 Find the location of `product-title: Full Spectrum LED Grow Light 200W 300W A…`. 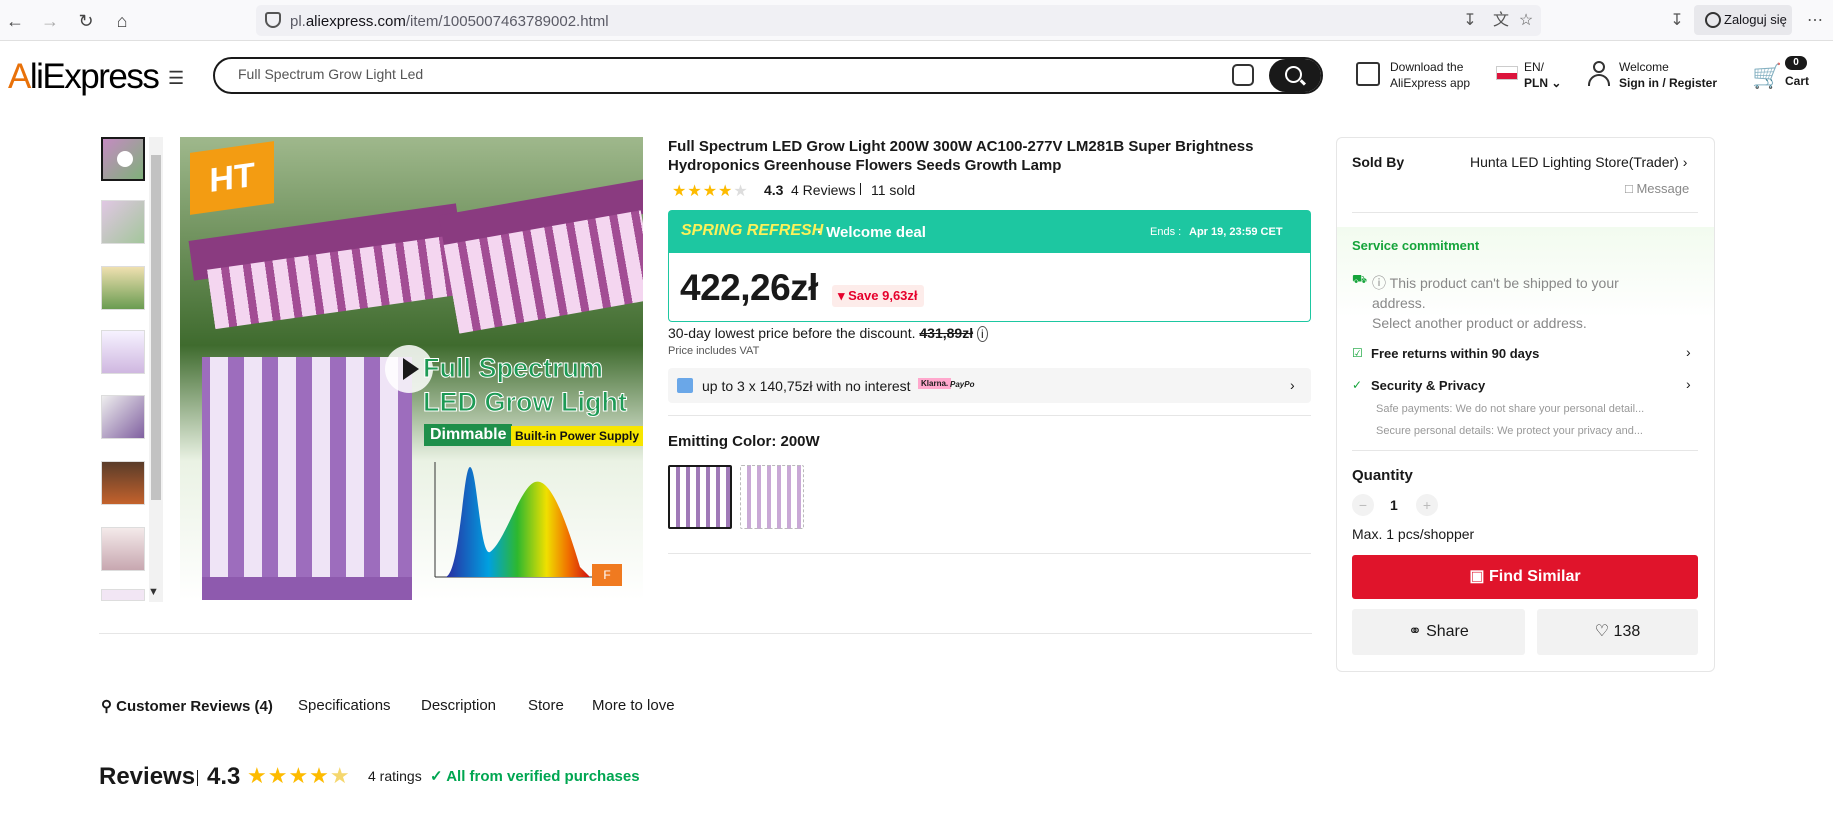

product-title: Full Spectrum LED Grow Light 200W 300W A… is located at coordinates (961, 156).